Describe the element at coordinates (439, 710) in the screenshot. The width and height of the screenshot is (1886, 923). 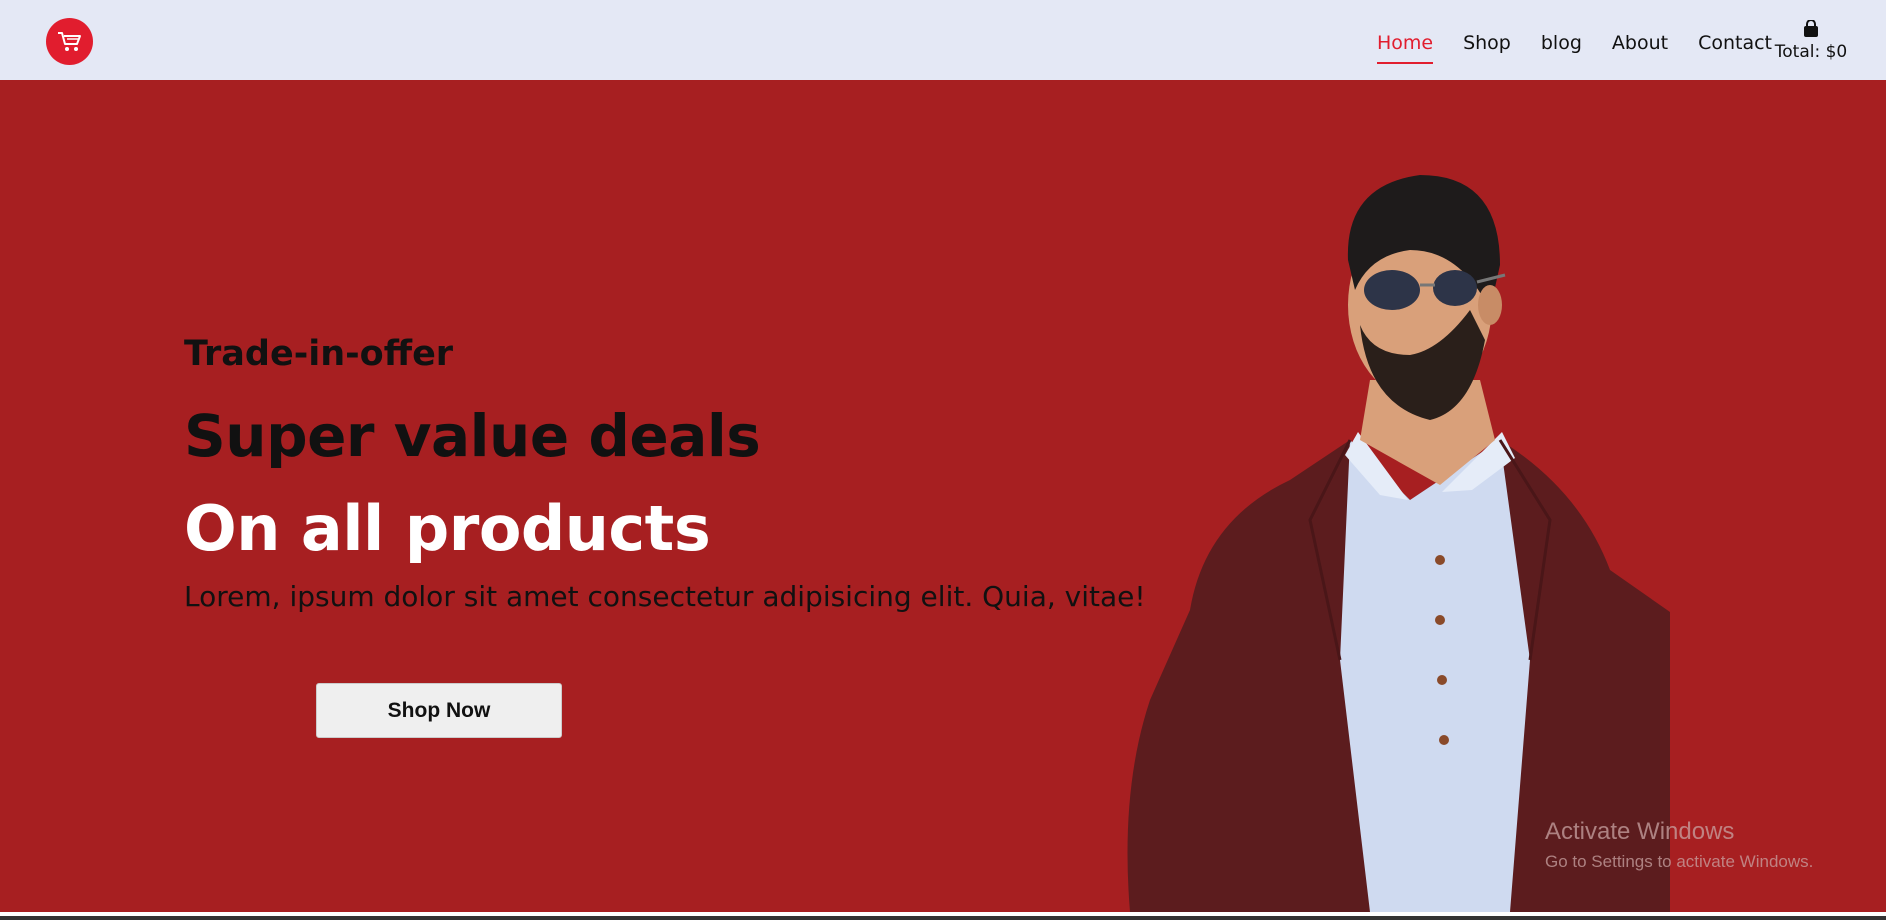
I see `shop-now-button: Shop Now` at that location.